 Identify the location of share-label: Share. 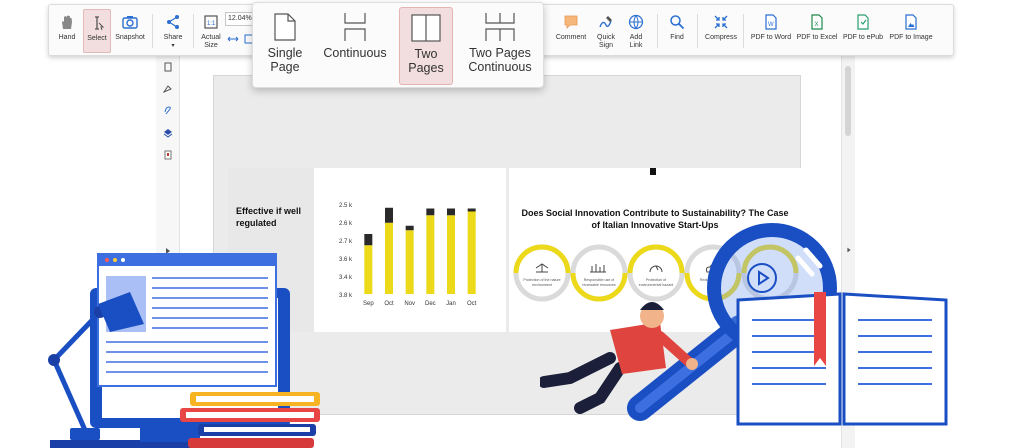
(173, 37).